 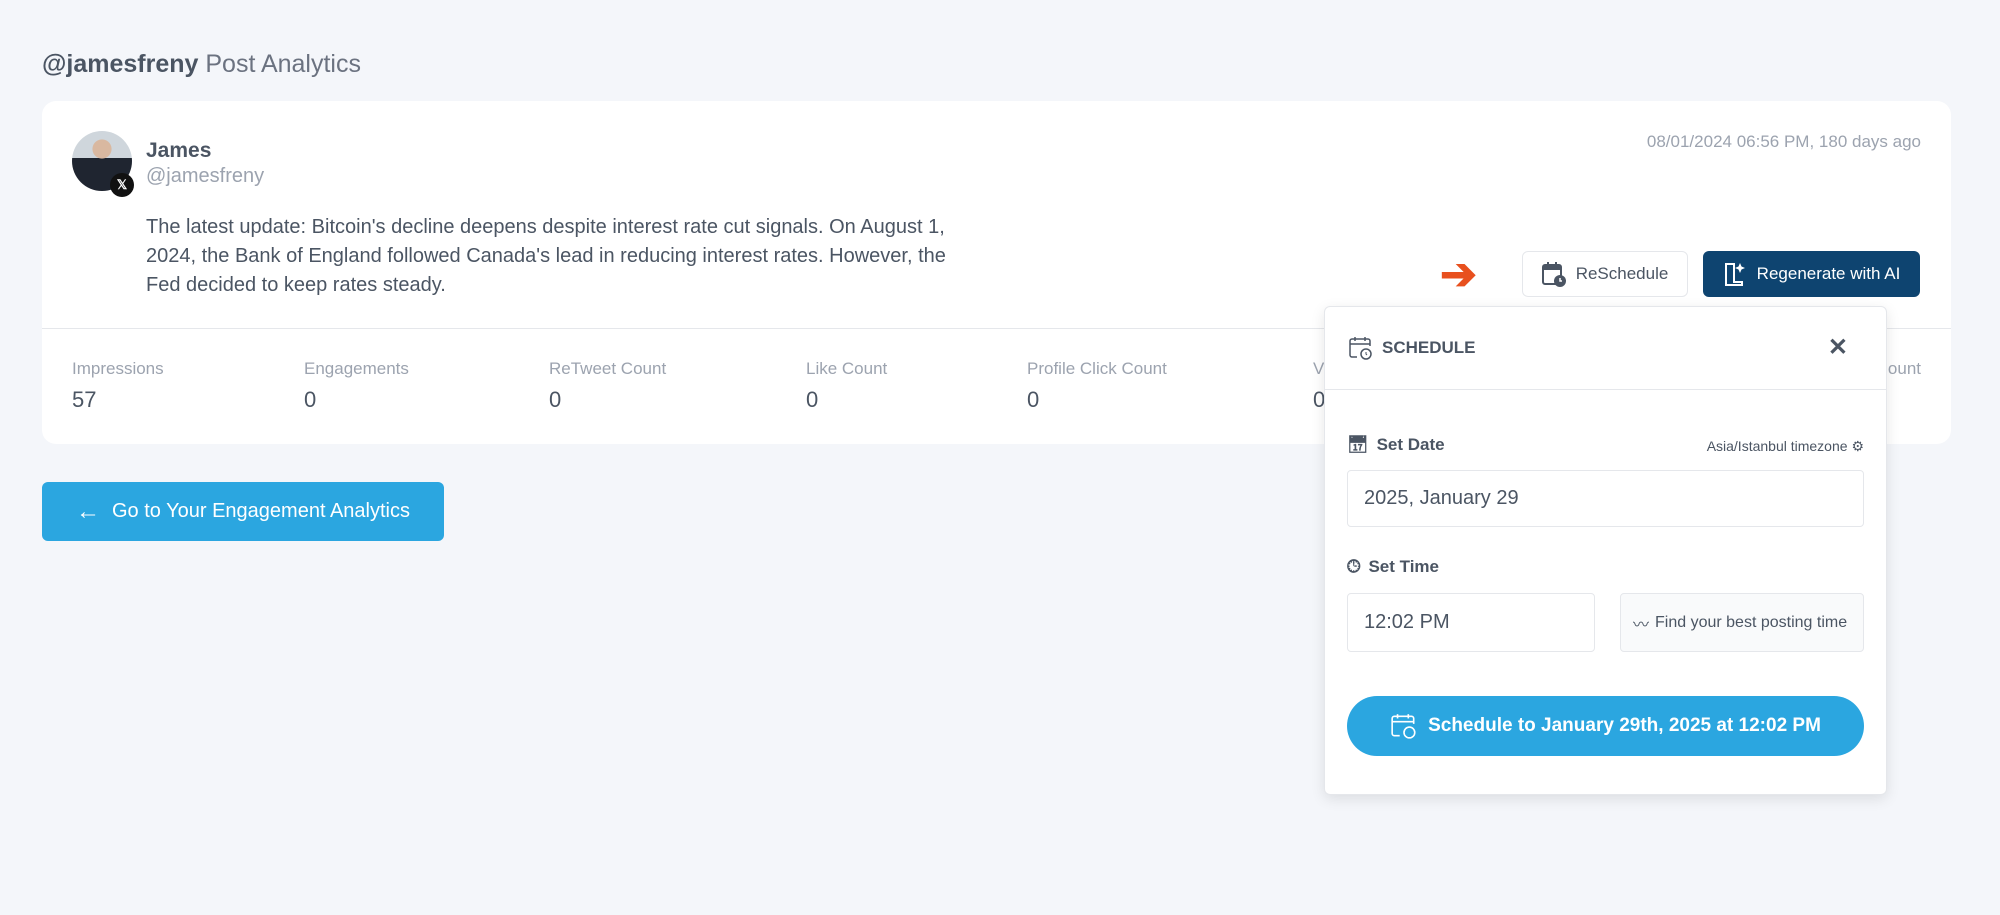 I want to click on stat-partial-count: ount, so click(x=1904, y=369).